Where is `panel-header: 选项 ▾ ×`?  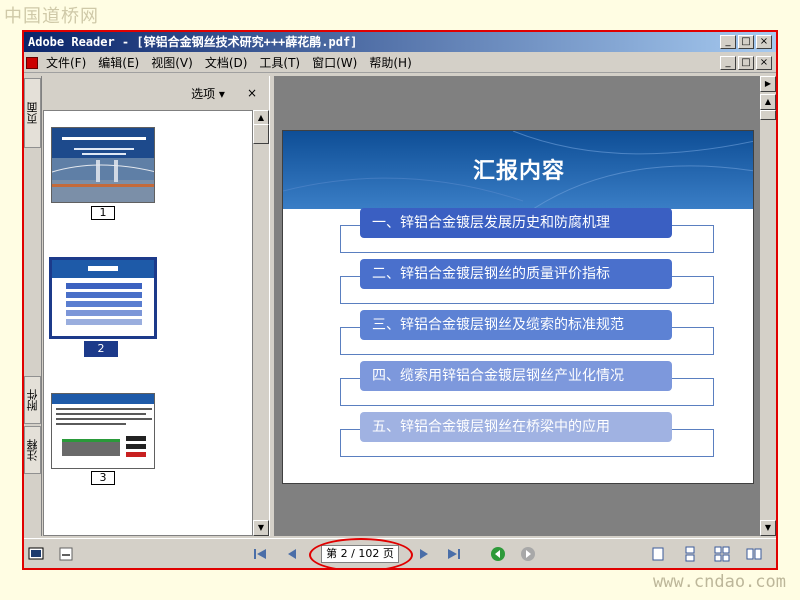 panel-header: 选项 ▾ × is located at coordinates (156, 93).